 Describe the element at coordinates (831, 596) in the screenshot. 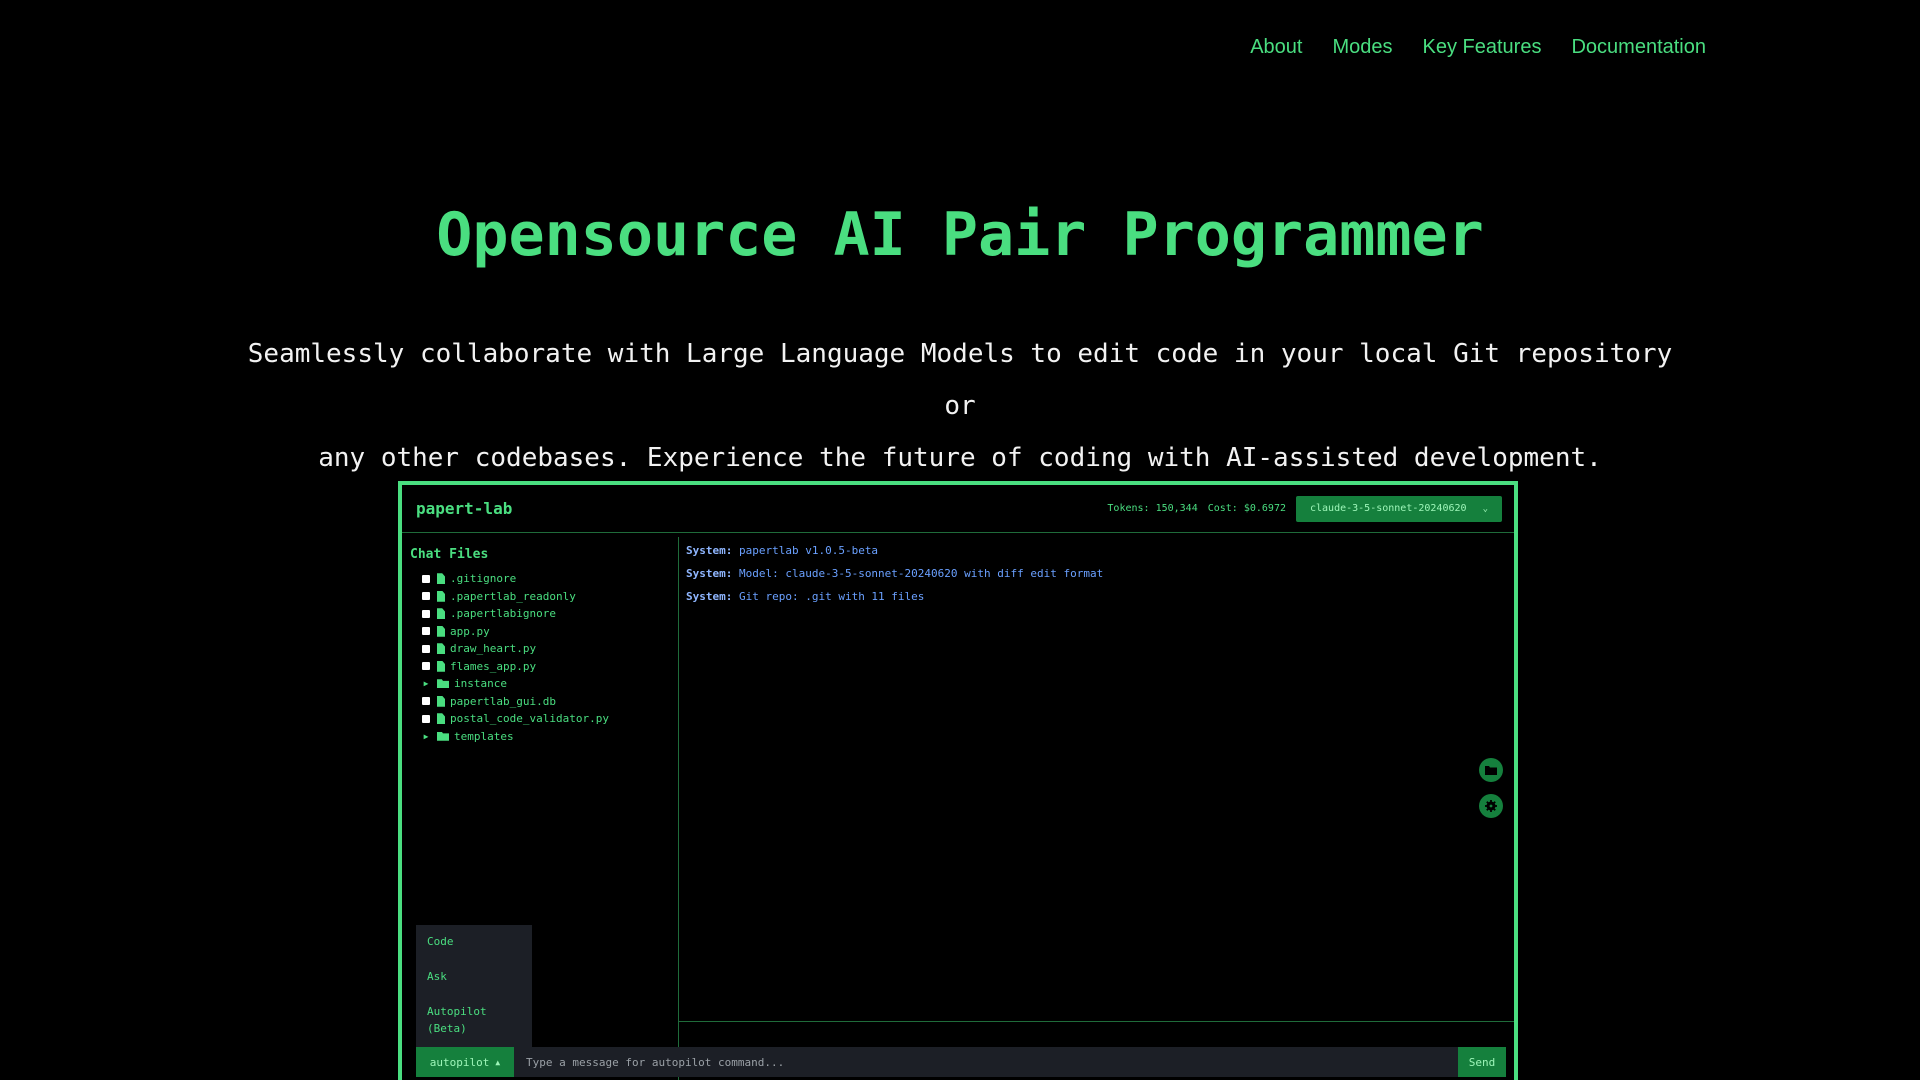

I see `message-text: Git repo: .git with 11 files` at that location.